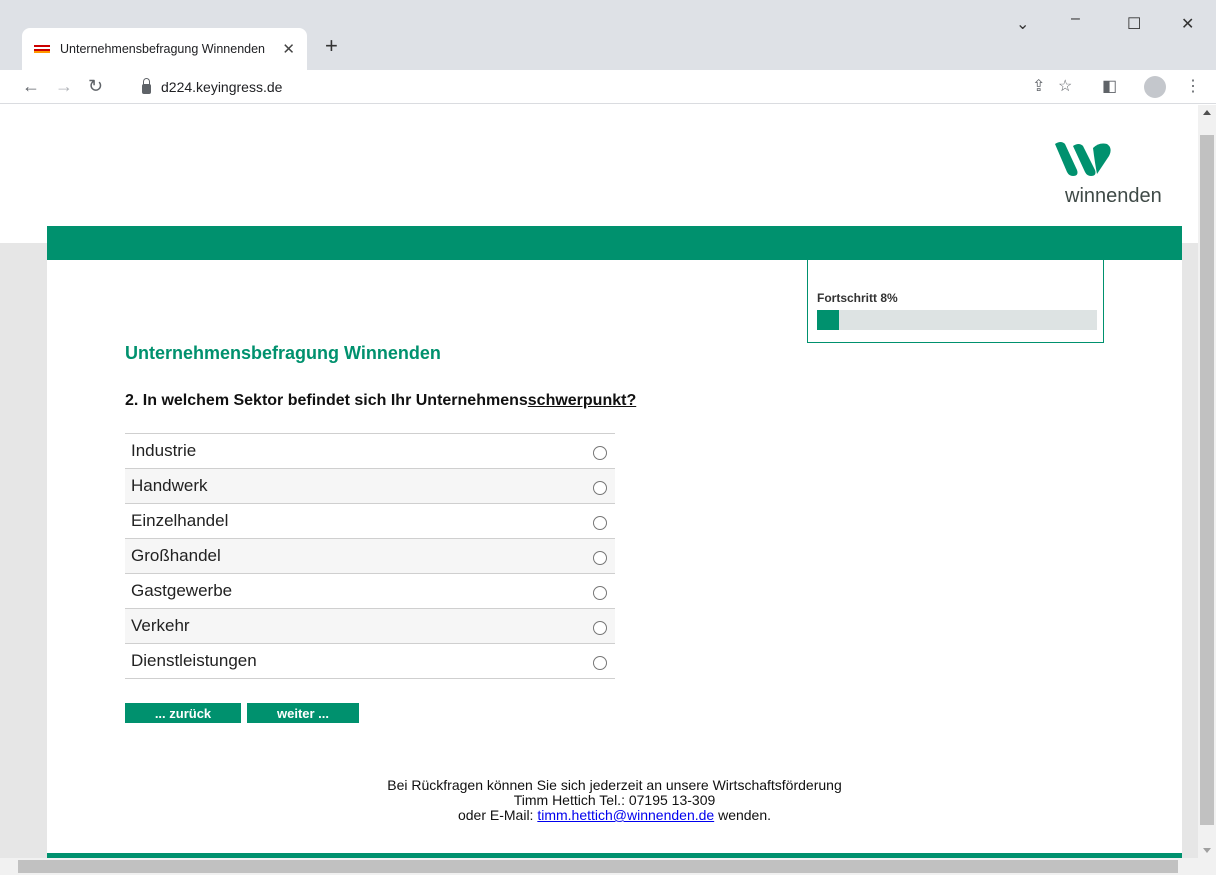 The width and height of the screenshot is (1216, 875). I want to click on logo-text: winnenden, so click(1113, 196).